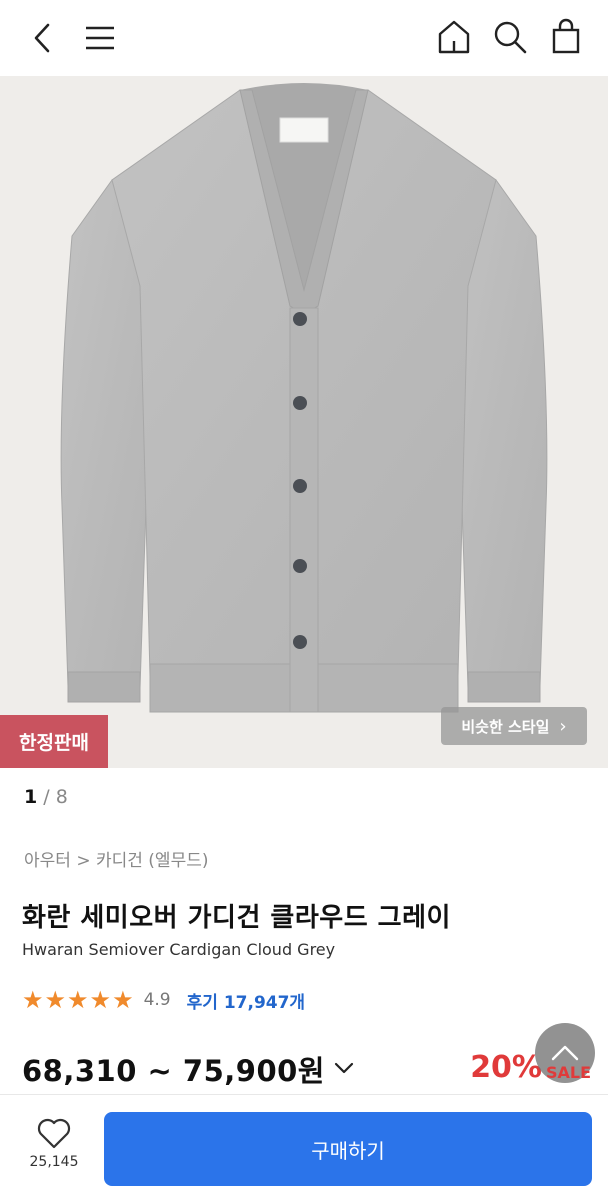 The width and height of the screenshot is (608, 1200). What do you see at coordinates (179, 949) in the screenshot?
I see `product-subtitle: Hwaran Semiover Cardigan Cloud Grey` at bounding box center [179, 949].